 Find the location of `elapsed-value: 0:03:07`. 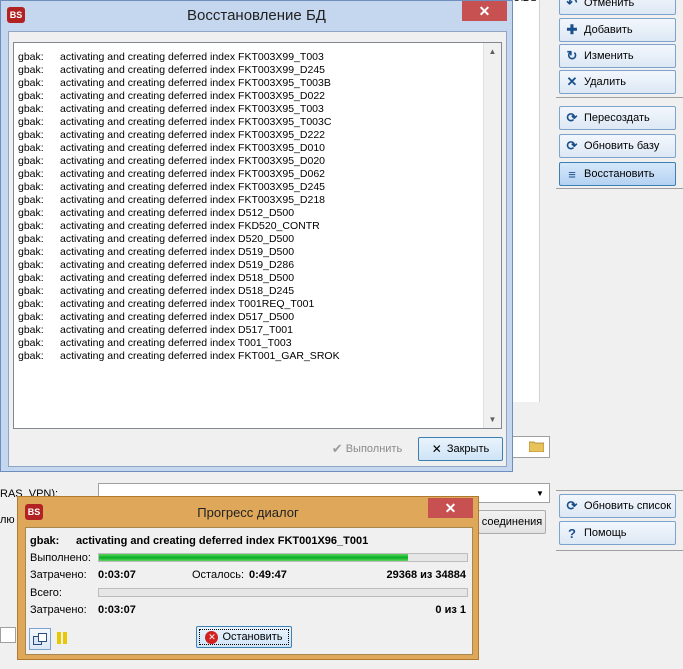

elapsed-value: 0:03:07 is located at coordinates (117, 575).